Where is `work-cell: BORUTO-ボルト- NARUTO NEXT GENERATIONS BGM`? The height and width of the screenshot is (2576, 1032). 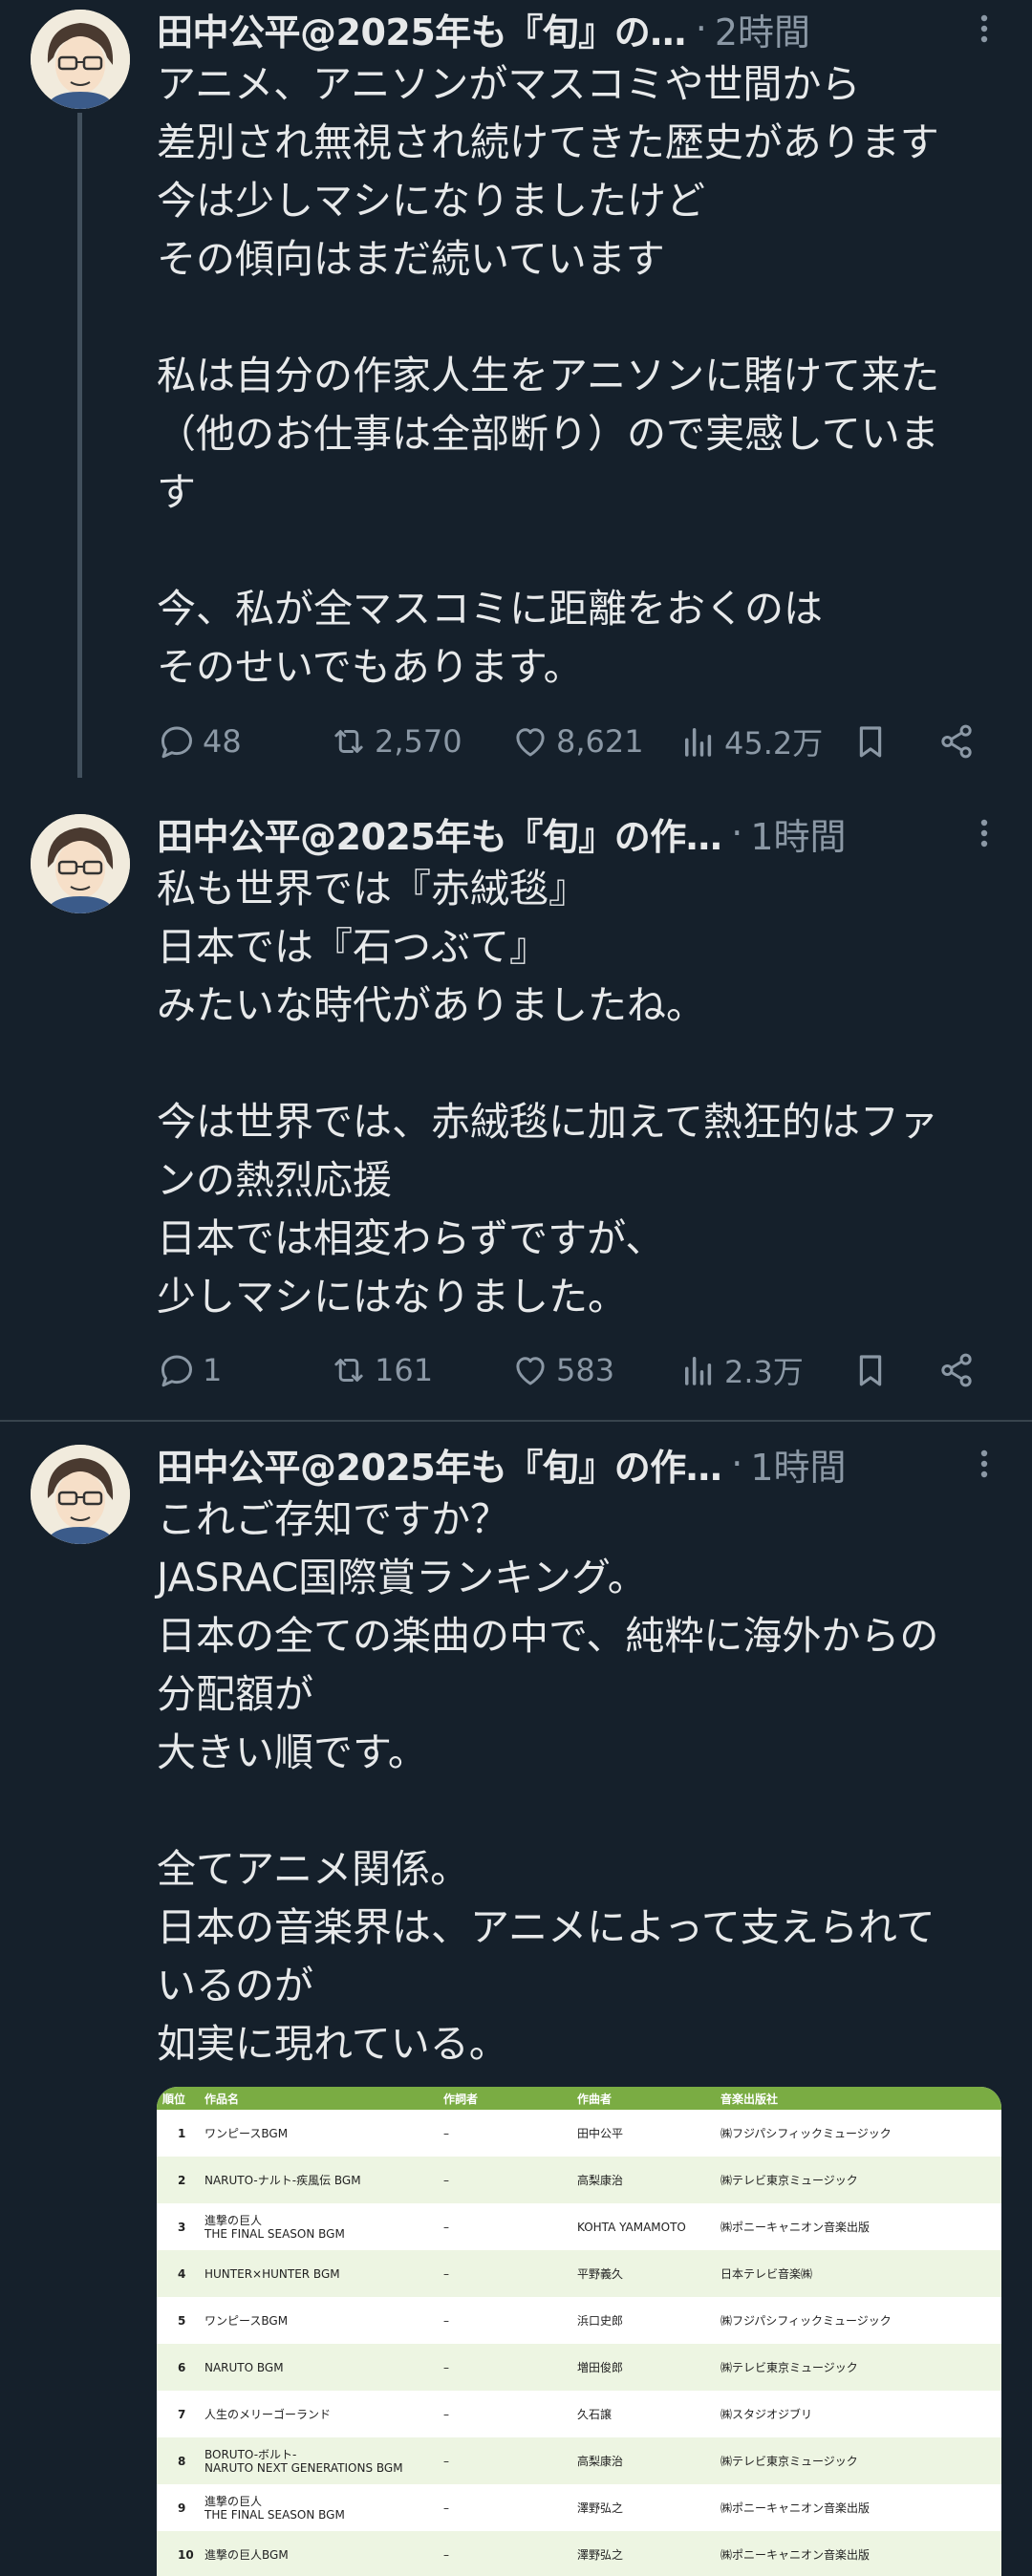
work-cell: BORUTO-ボルト- NARUTO NEXT GENERATIONS BGM is located at coordinates (304, 2461).